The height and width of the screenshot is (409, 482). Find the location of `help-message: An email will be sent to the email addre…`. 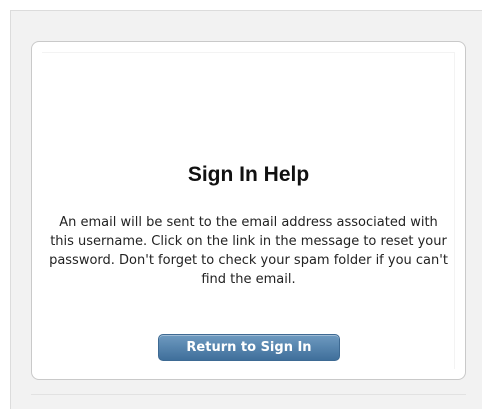

help-message: An email will be sent to the email addre… is located at coordinates (248, 251).